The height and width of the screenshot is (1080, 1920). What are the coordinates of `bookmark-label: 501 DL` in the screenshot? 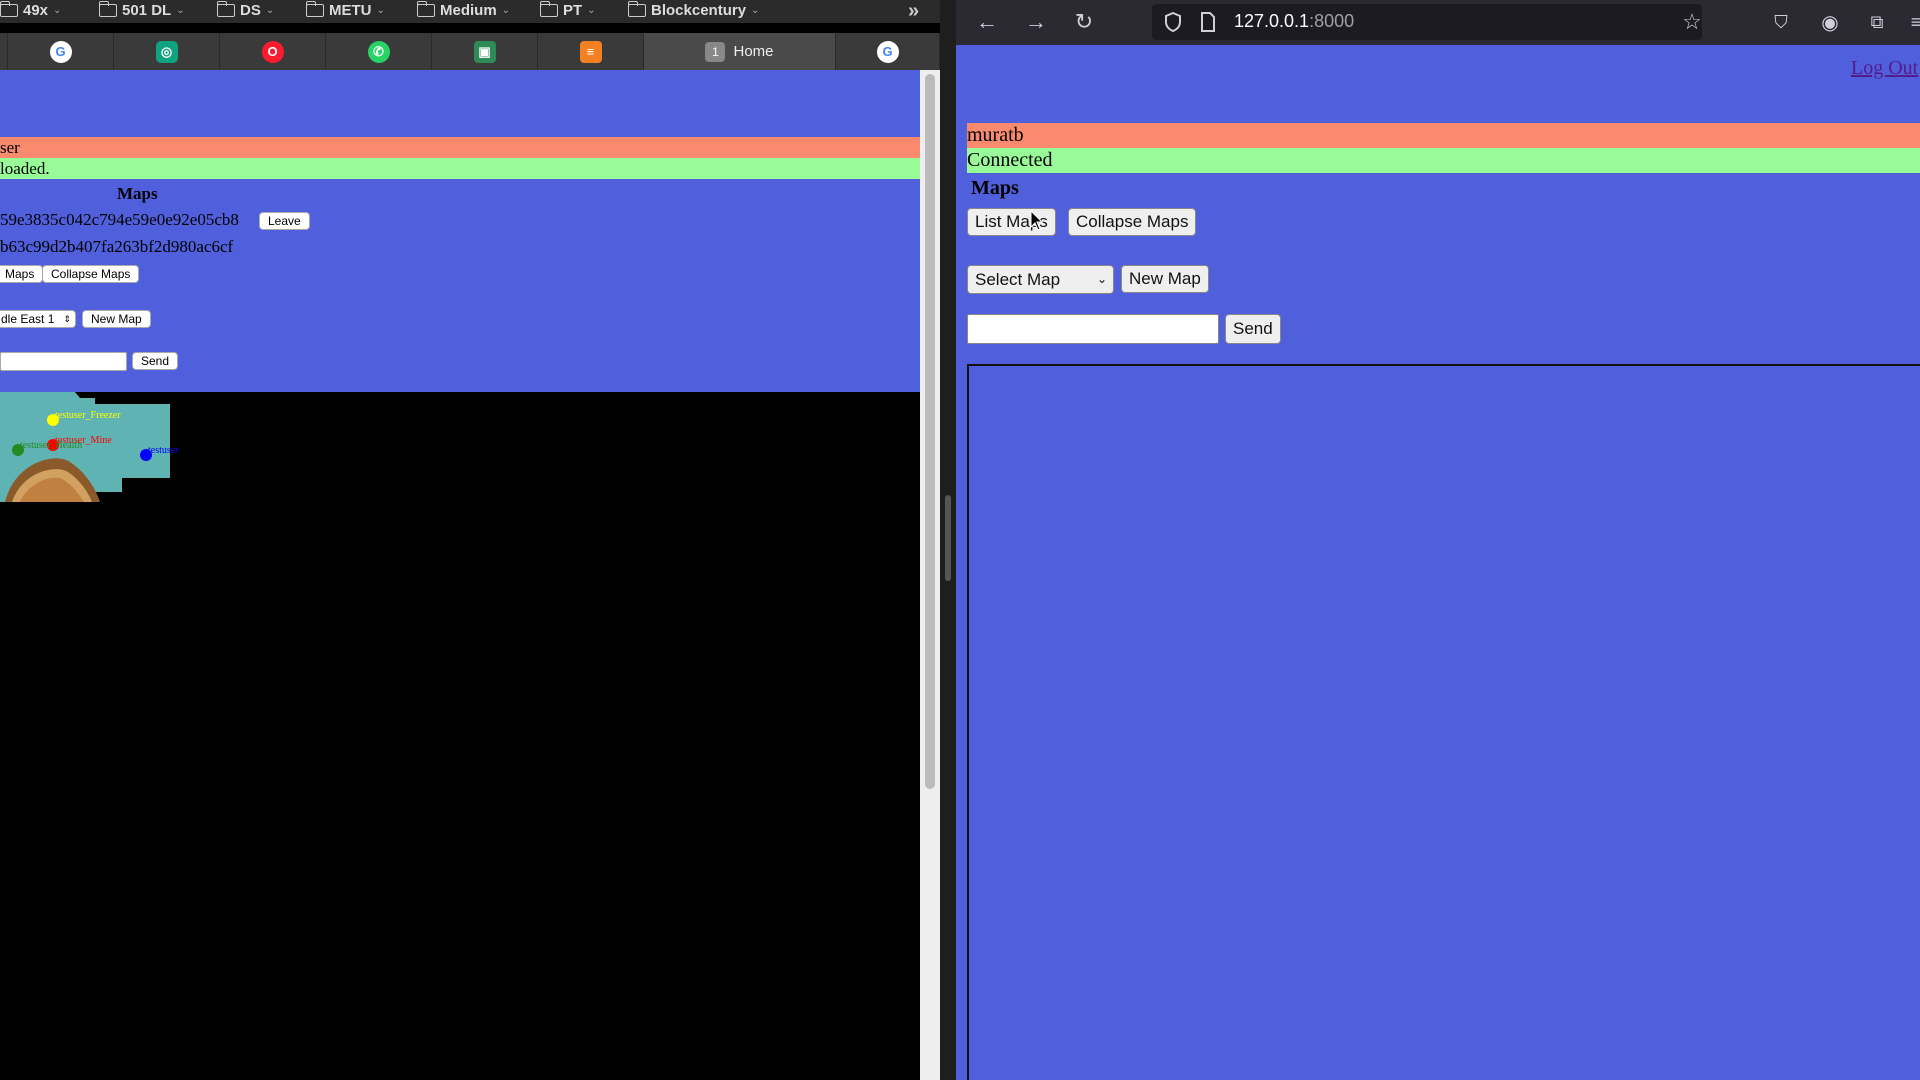 It's located at (147, 10).